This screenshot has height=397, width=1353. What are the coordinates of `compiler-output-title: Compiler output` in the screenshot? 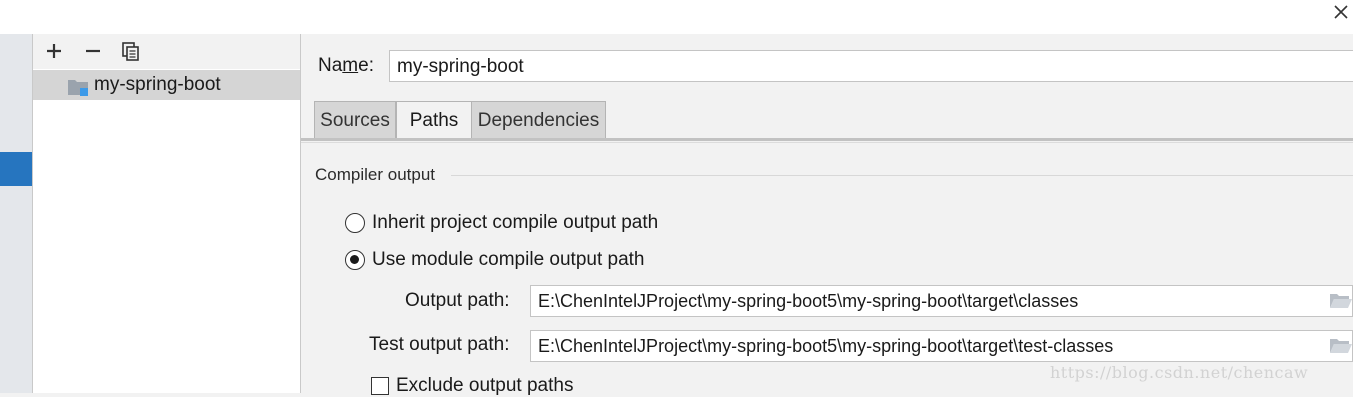 It's located at (378, 175).